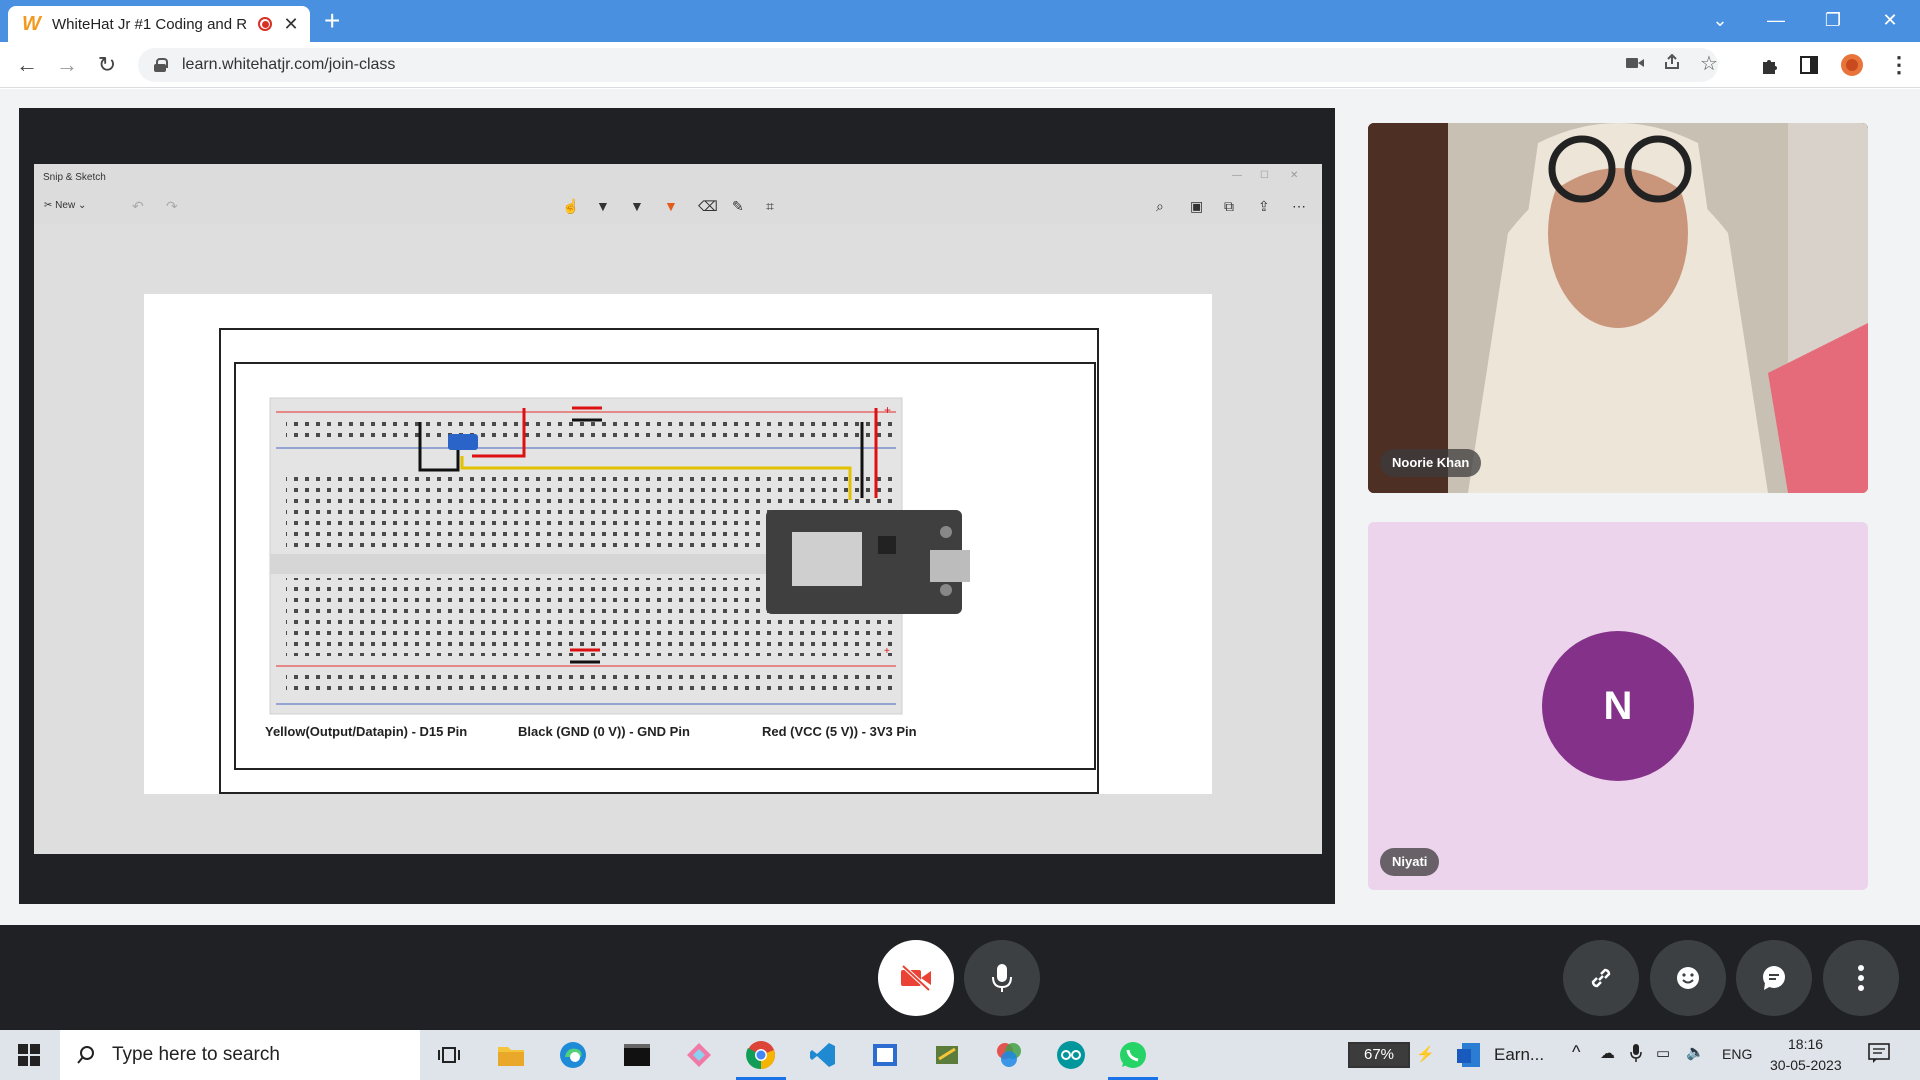 This screenshot has width=1920, height=1080. What do you see at coordinates (449, 1055) in the screenshot?
I see `task-view-icon` at bounding box center [449, 1055].